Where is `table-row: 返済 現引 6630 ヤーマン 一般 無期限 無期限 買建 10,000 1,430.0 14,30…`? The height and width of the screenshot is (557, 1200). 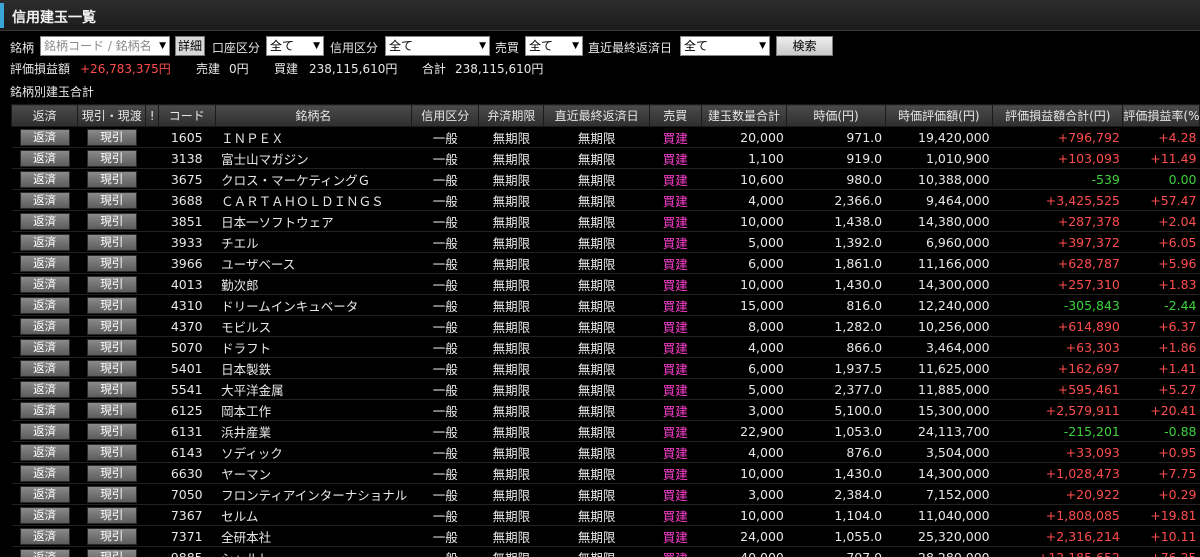 table-row: 返済 現引 6630 ヤーマン 一般 無期限 無期限 買建 10,000 1,430.0 14,30… is located at coordinates (605, 473).